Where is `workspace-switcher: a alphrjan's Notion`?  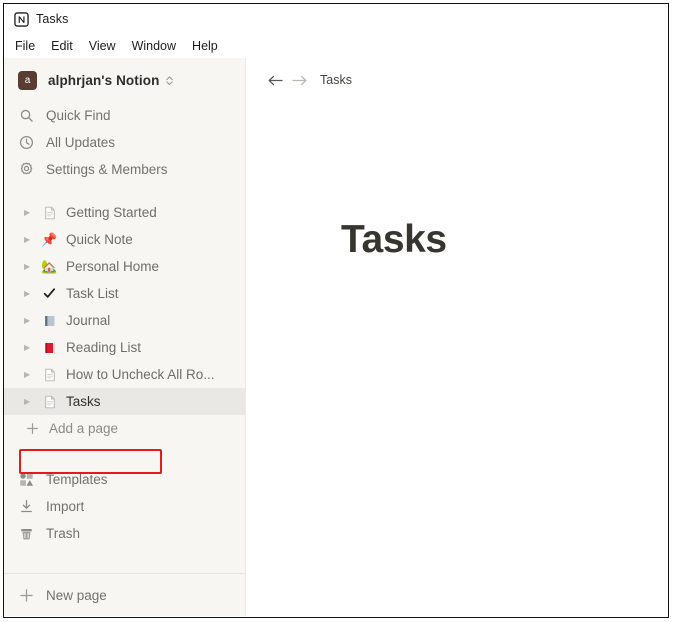
workspace-switcher: a alphrjan's Notion is located at coordinates (124, 80).